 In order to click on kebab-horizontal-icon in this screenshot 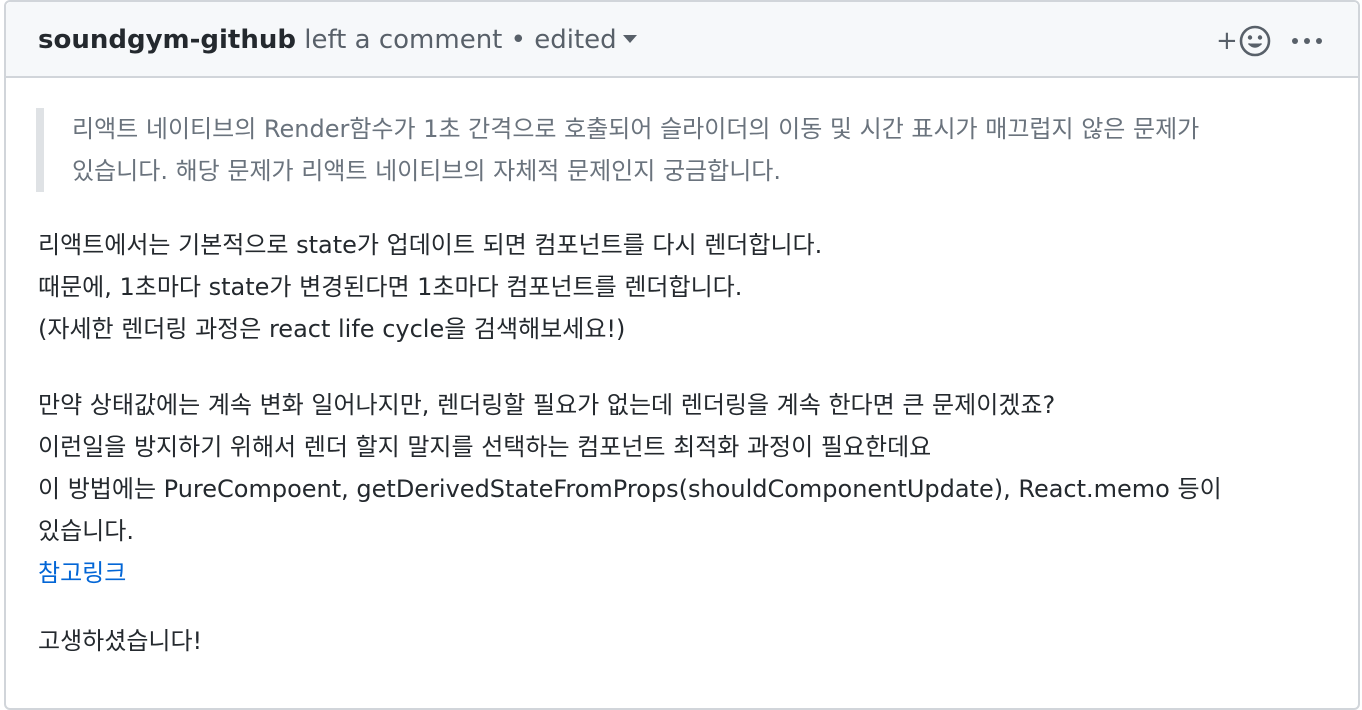, I will do `click(1295, 41)`.